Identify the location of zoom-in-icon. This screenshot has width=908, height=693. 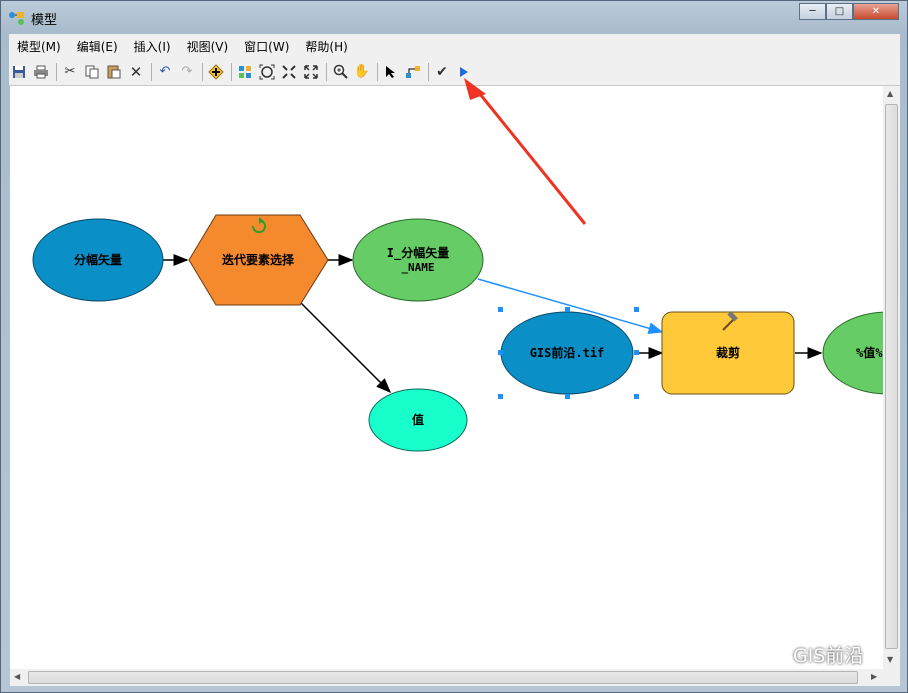
(340, 72).